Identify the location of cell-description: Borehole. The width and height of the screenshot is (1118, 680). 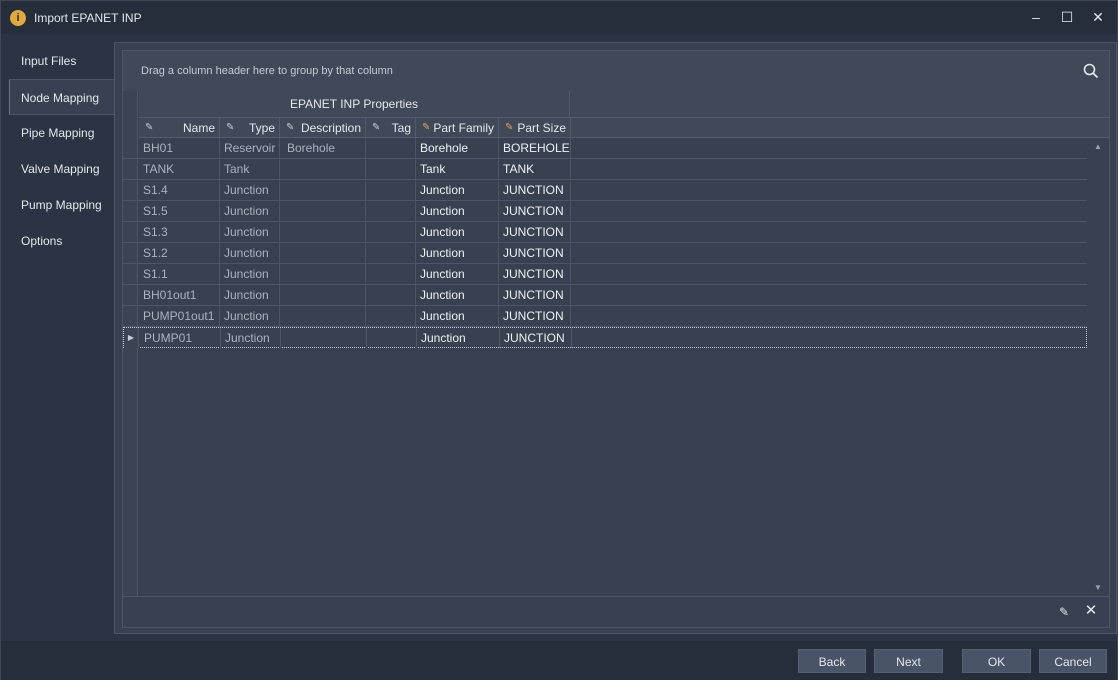
(323, 148).